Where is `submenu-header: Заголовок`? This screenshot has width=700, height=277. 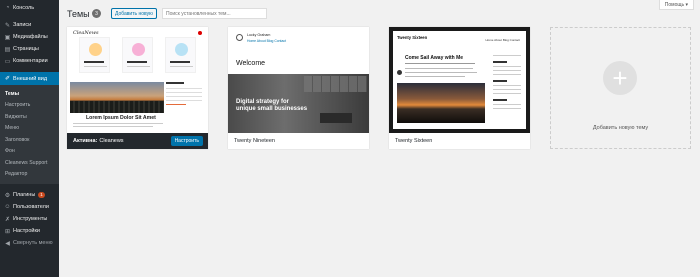
submenu-header: Заголовок is located at coordinates (29, 140).